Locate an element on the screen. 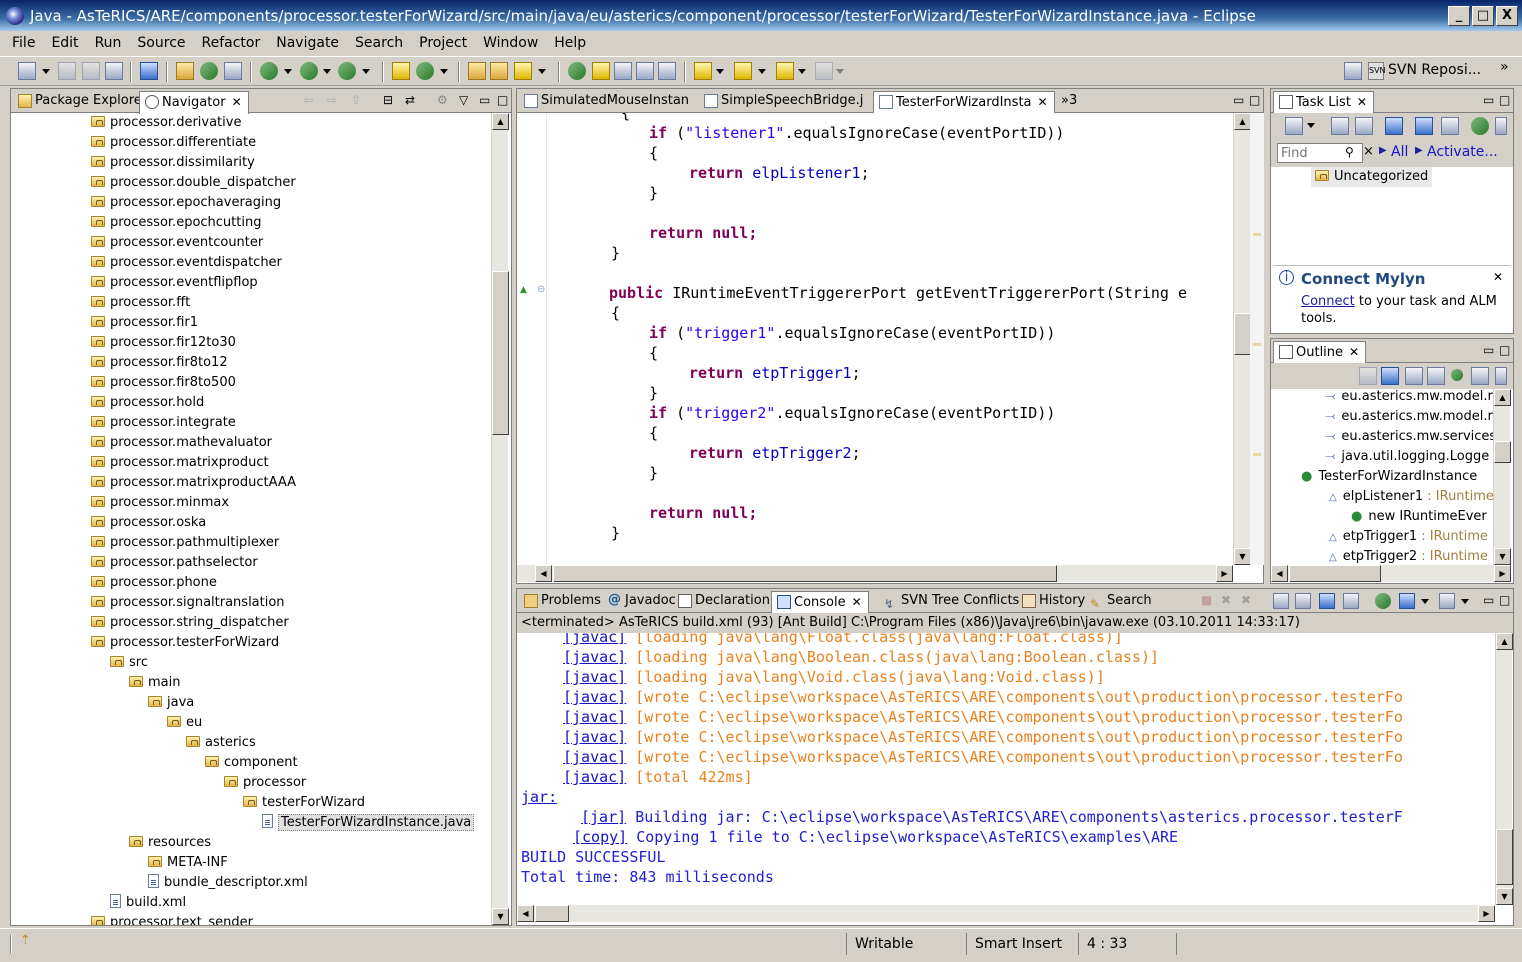 The height and width of the screenshot is (962, 1522). focus-on-task-icon is located at coordinates (1368, 376).